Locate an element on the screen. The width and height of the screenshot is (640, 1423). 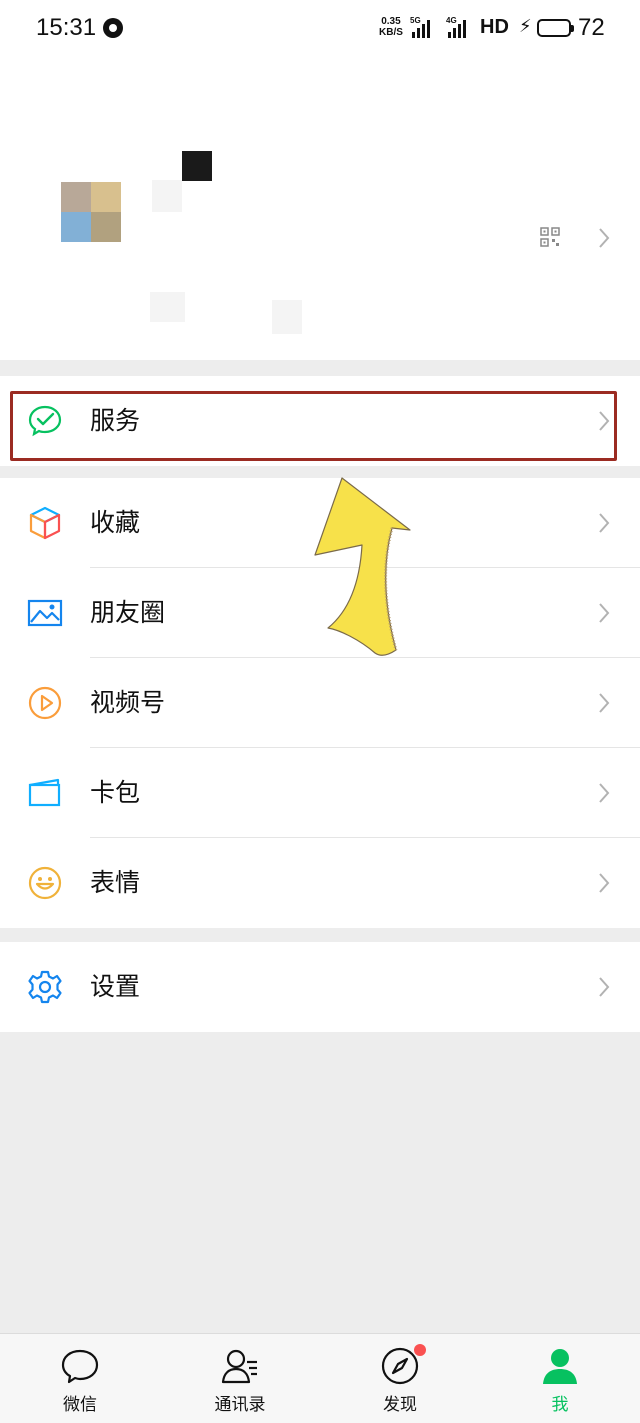
tab-me: 我 is located at coordinates (560, 1378).